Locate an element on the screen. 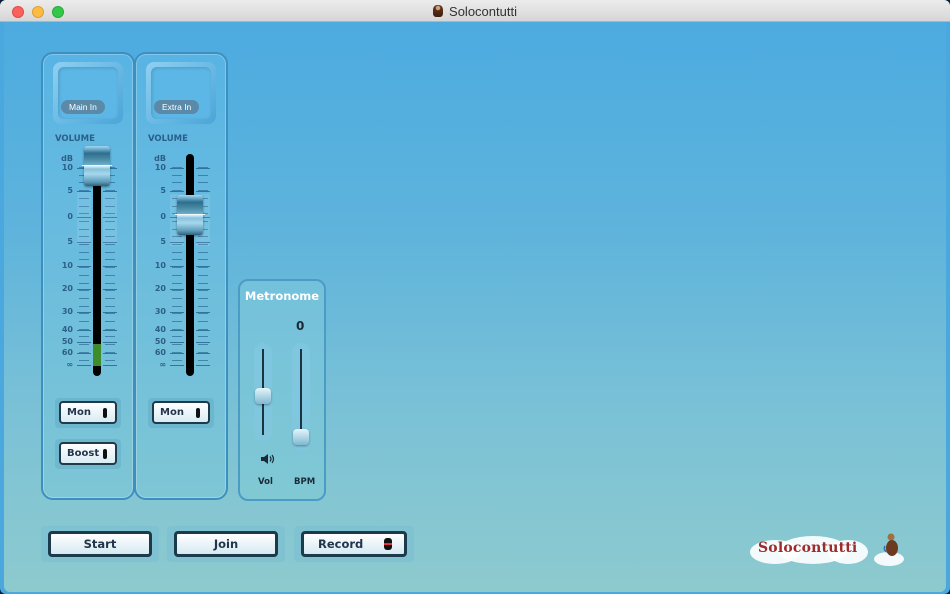 The width and height of the screenshot is (950, 594). bpm-value: 0 is located at coordinates (300, 326).